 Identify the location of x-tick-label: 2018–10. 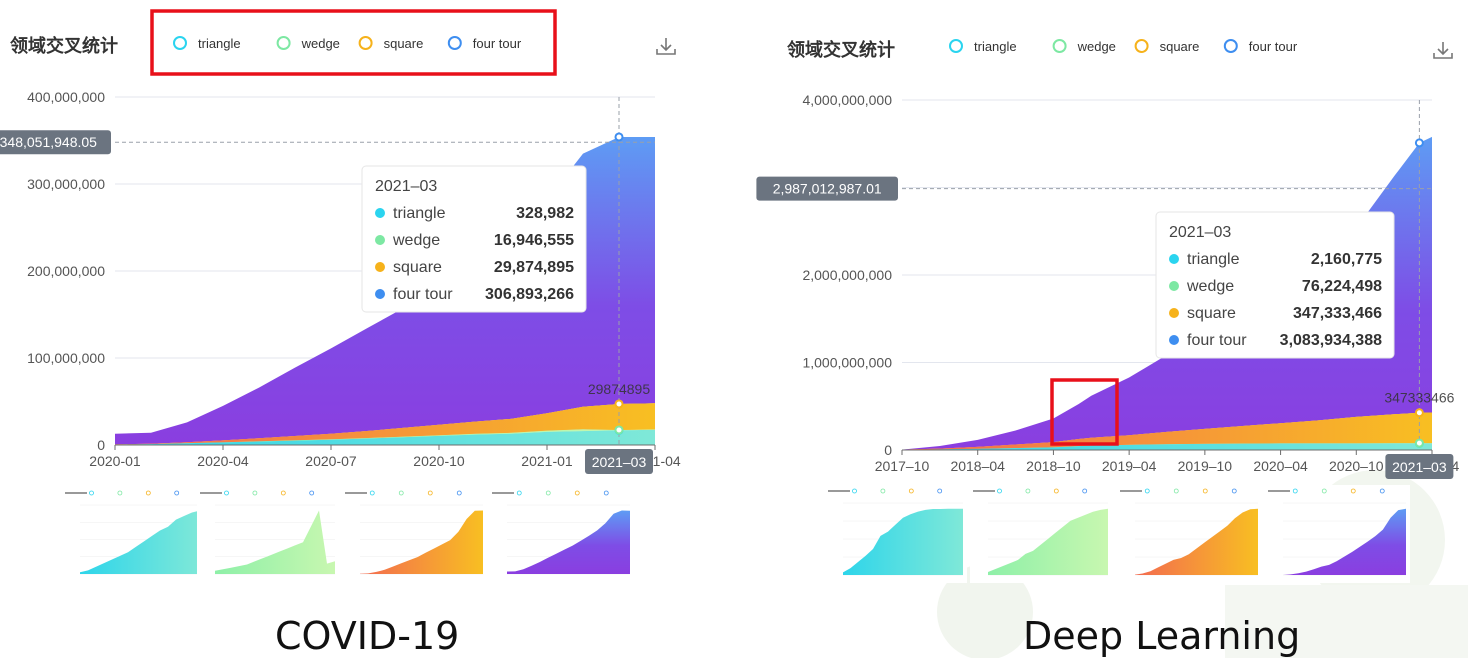
(1053, 466).